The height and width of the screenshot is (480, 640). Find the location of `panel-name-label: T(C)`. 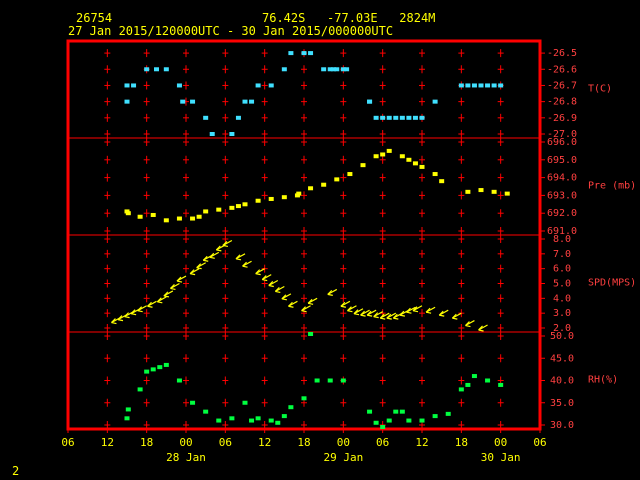

panel-name-label: T(C) is located at coordinates (600, 89).